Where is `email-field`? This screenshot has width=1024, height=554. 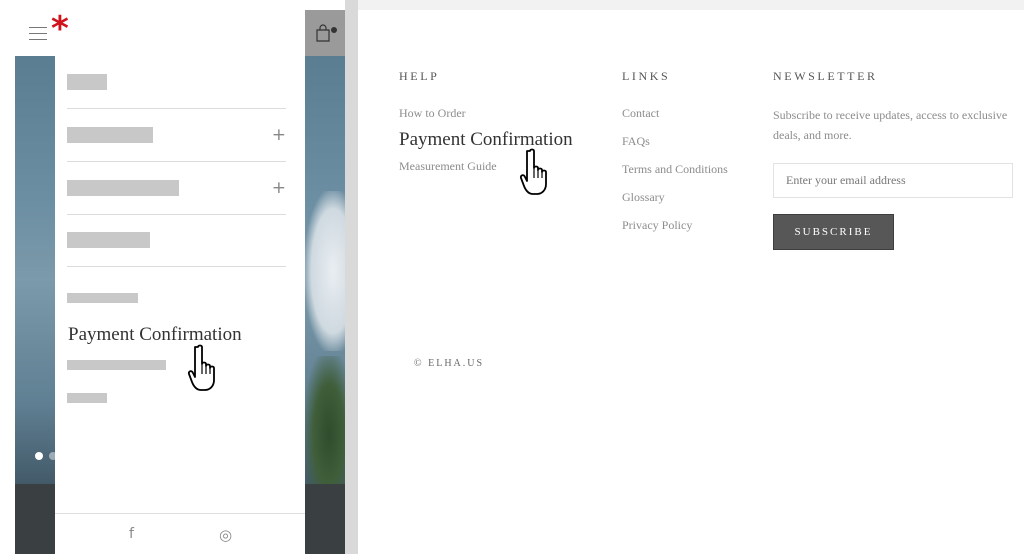
email-field is located at coordinates (893, 180).